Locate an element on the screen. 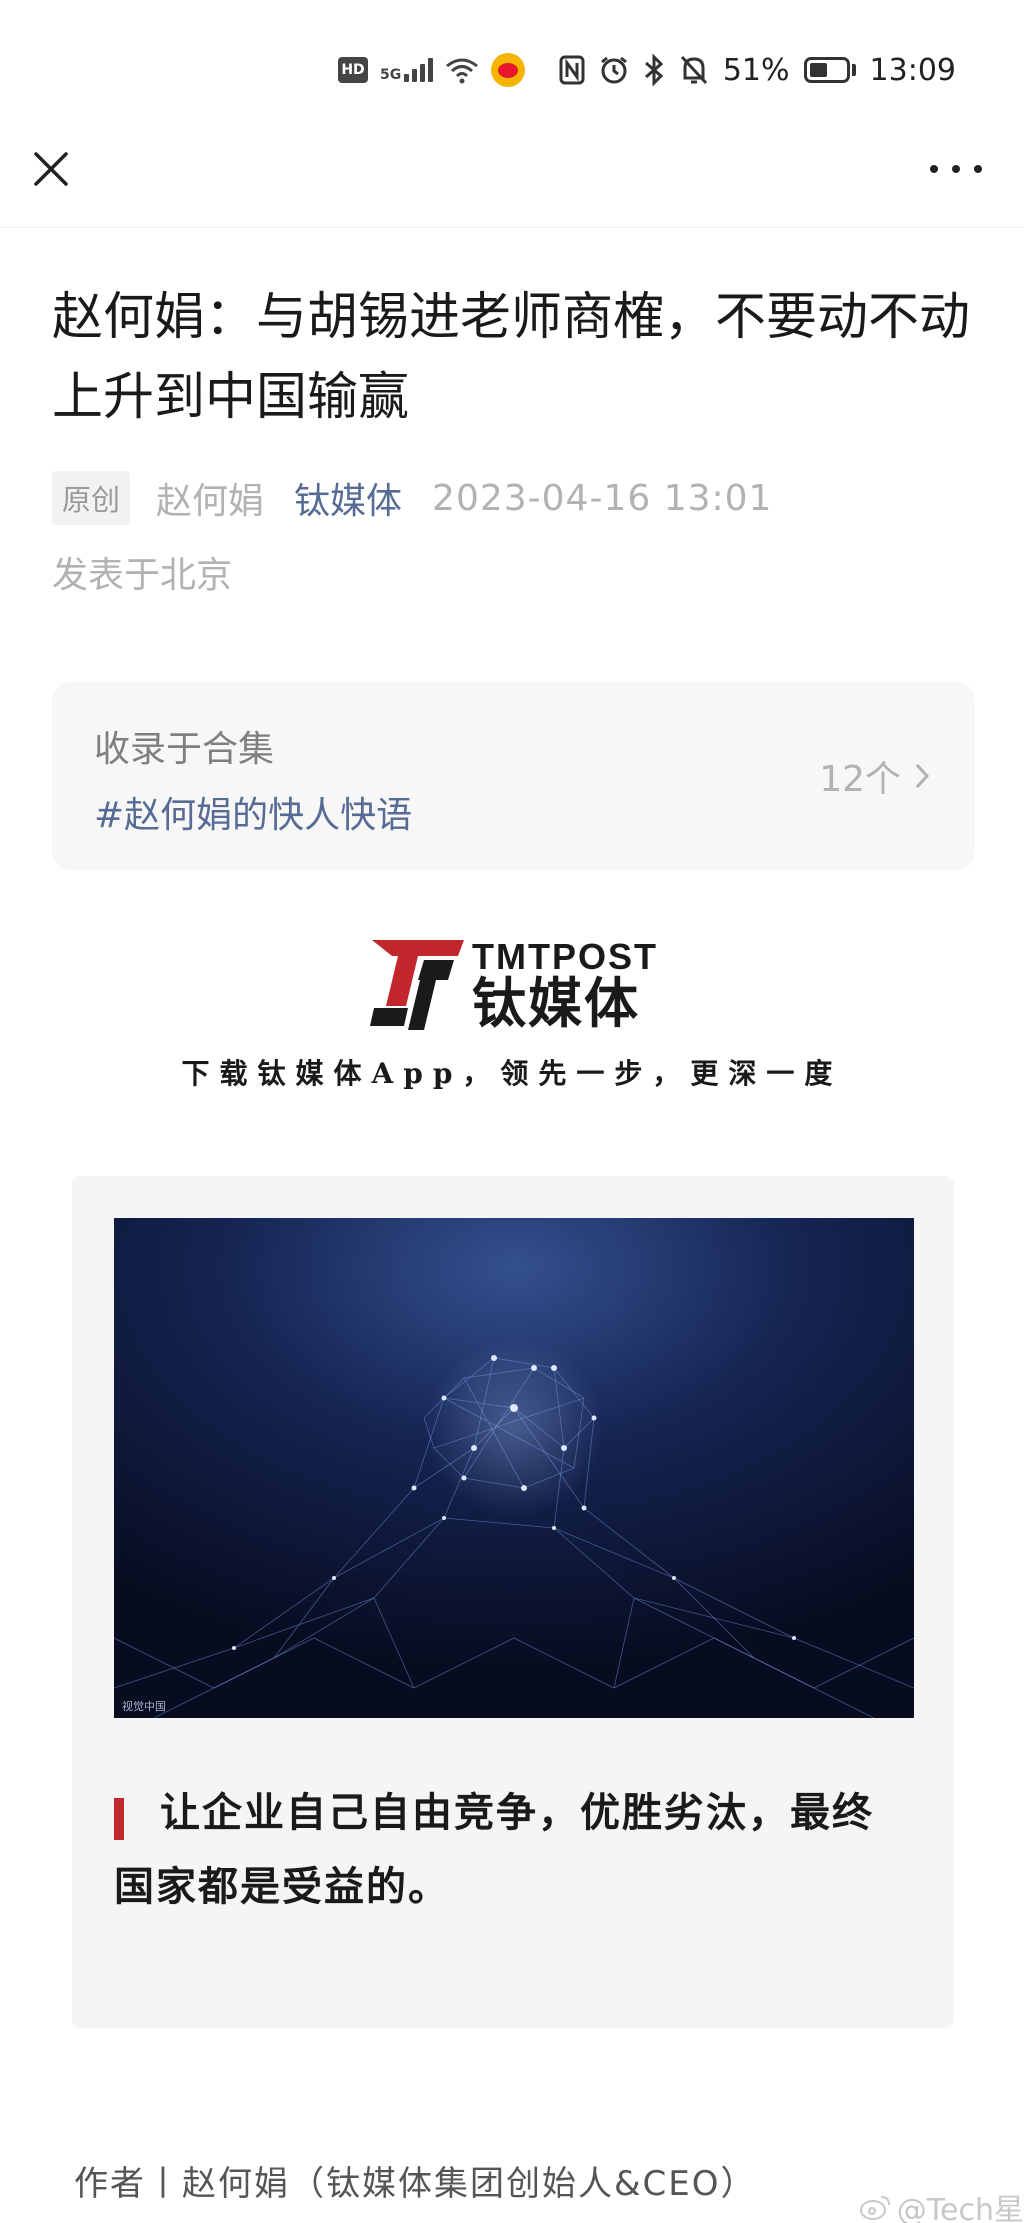 Image resolution: width=1024 pixels, height=2223 pixels. publish-date: 2023-04-16 13:01 is located at coordinates (602, 498).